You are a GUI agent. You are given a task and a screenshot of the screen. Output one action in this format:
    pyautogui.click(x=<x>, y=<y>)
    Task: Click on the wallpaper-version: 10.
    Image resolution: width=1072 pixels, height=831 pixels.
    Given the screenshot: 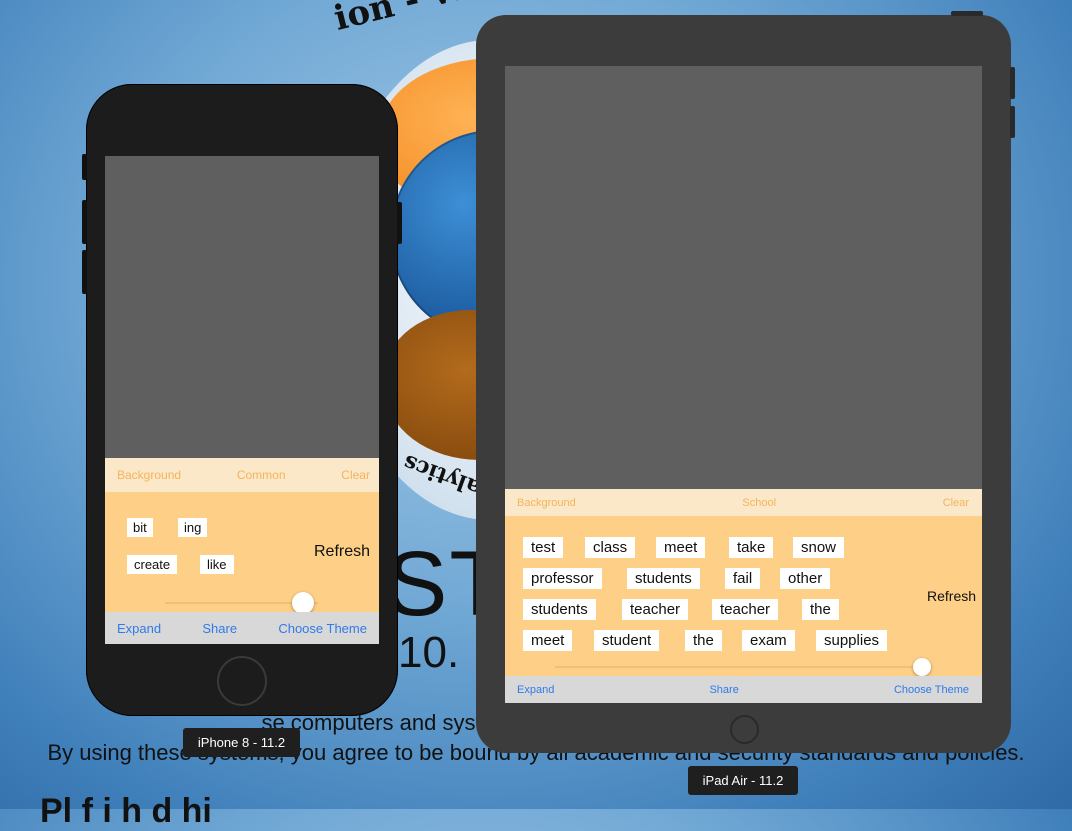 What is the action you would take?
    pyautogui.click(x=429, y=652)
    